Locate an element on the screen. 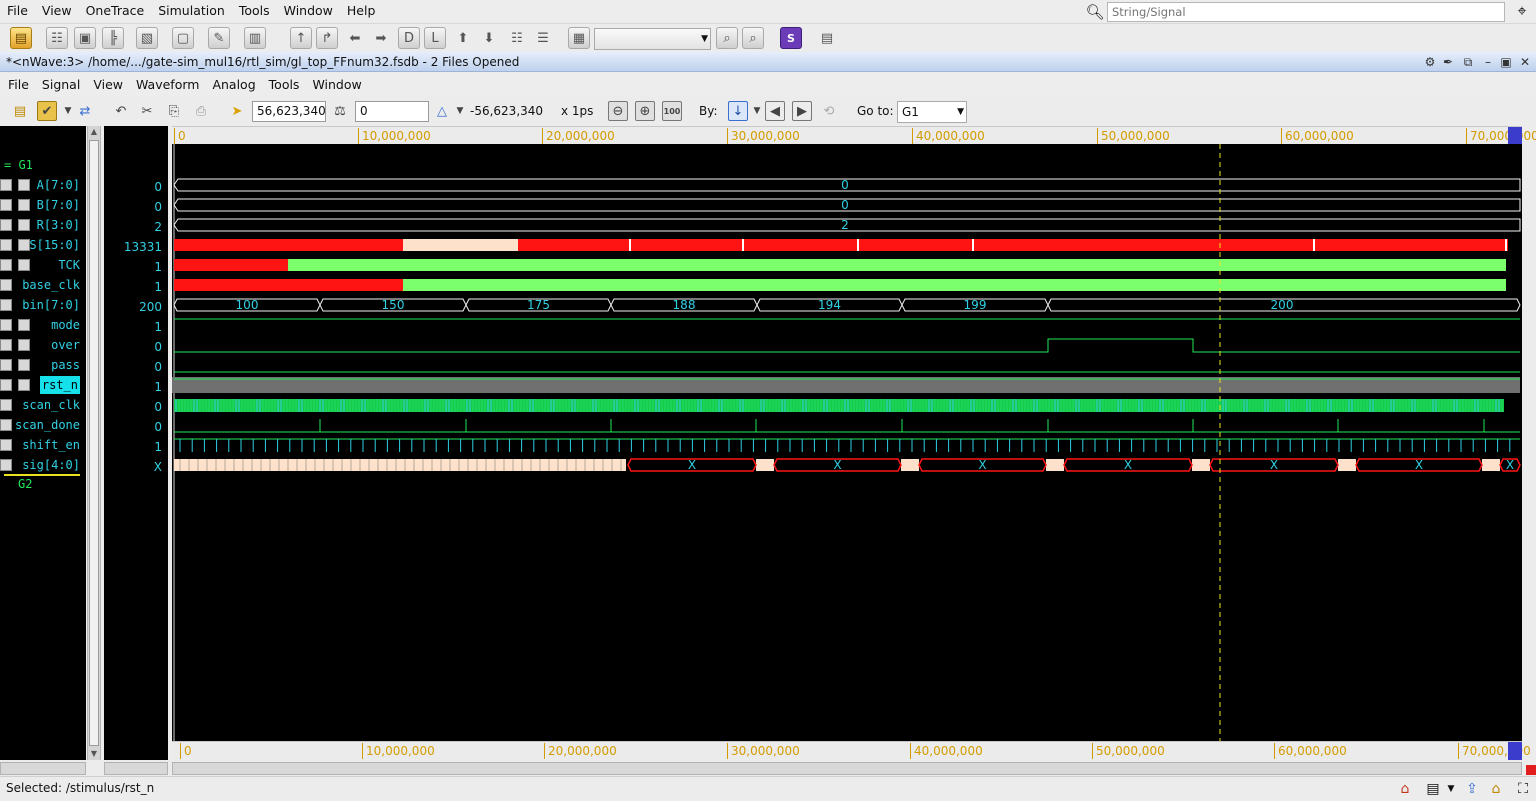 The width and height of the screenshot is (1536, 801). back-icon: ⟲ is located at coordinates (829, 111).